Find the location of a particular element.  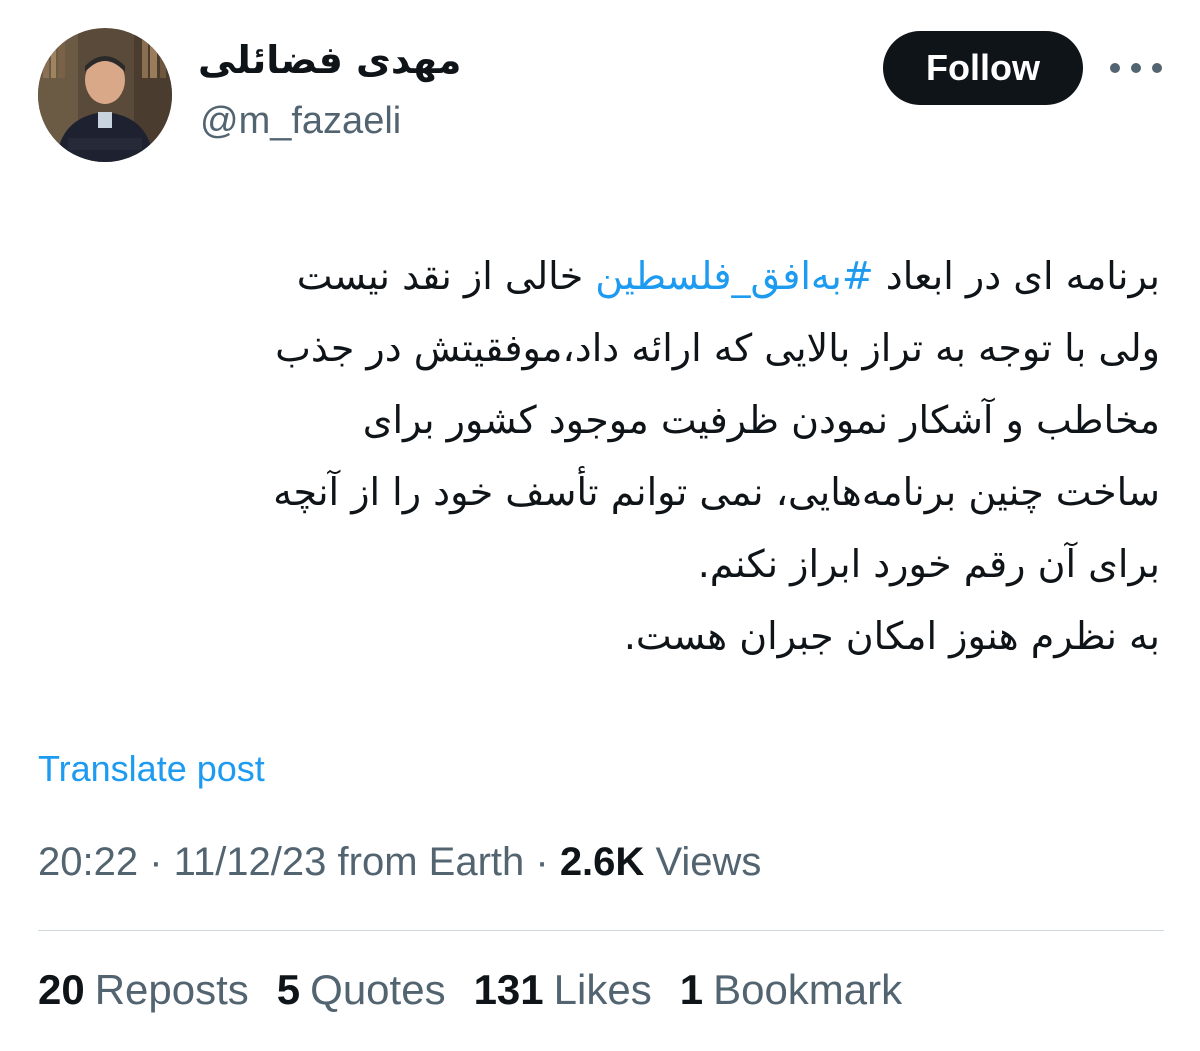

engagement-stats: 20 Reposts 5 Quotes 131 Likes 1 Bookmark is located at coordinates (484, 990).